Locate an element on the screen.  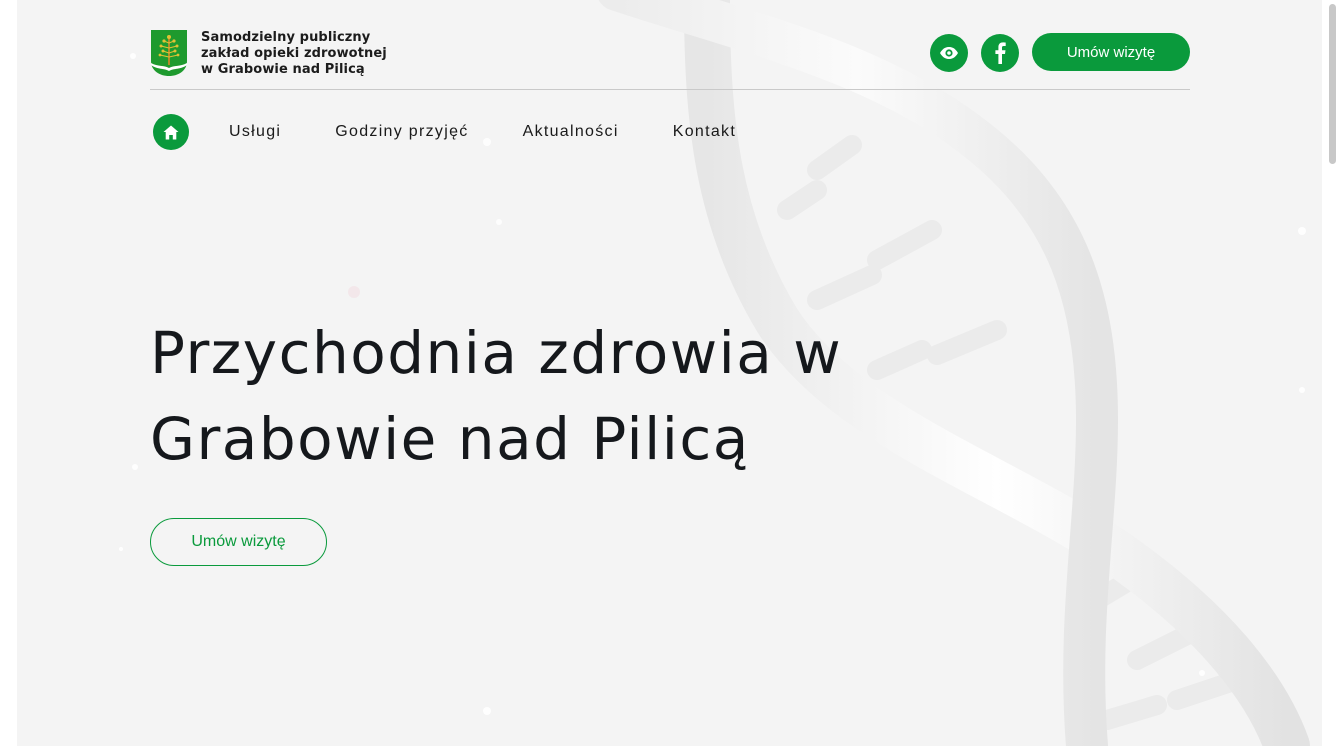
accessibility-button is located at coordinates (949, 53).